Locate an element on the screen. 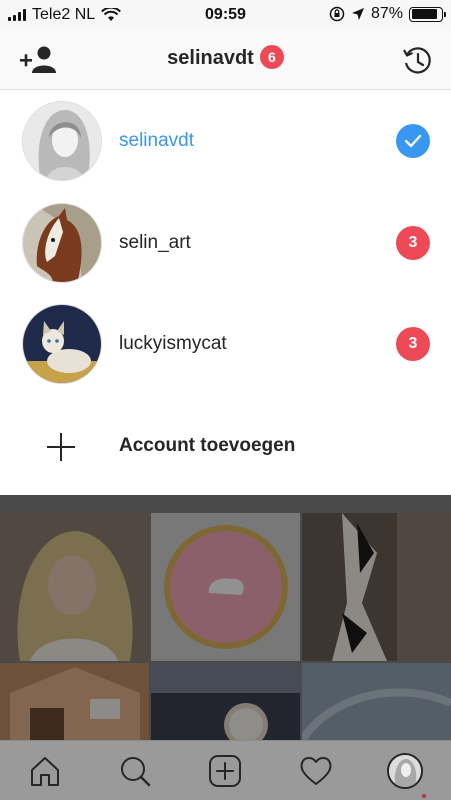 This screenshot has width=451, height=800. orientation-lock-icon is located at coordinates (337, 14).